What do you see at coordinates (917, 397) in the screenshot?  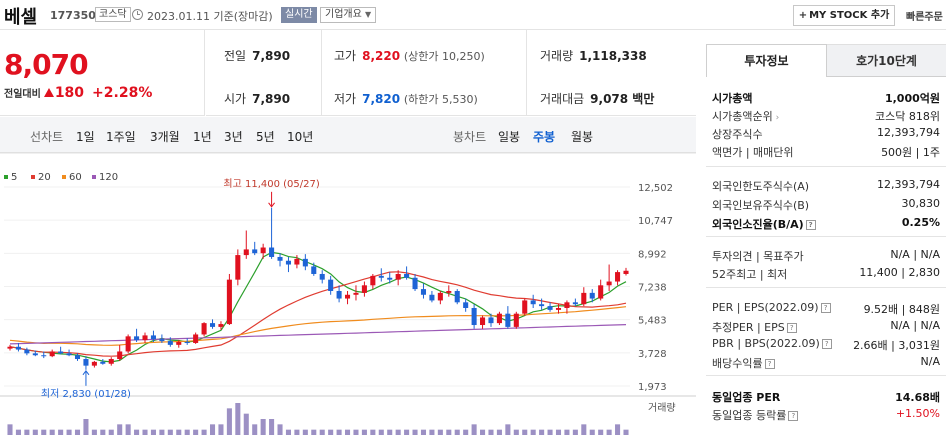 I see `info-value: 14.68배` at bounding box center [917, 397].